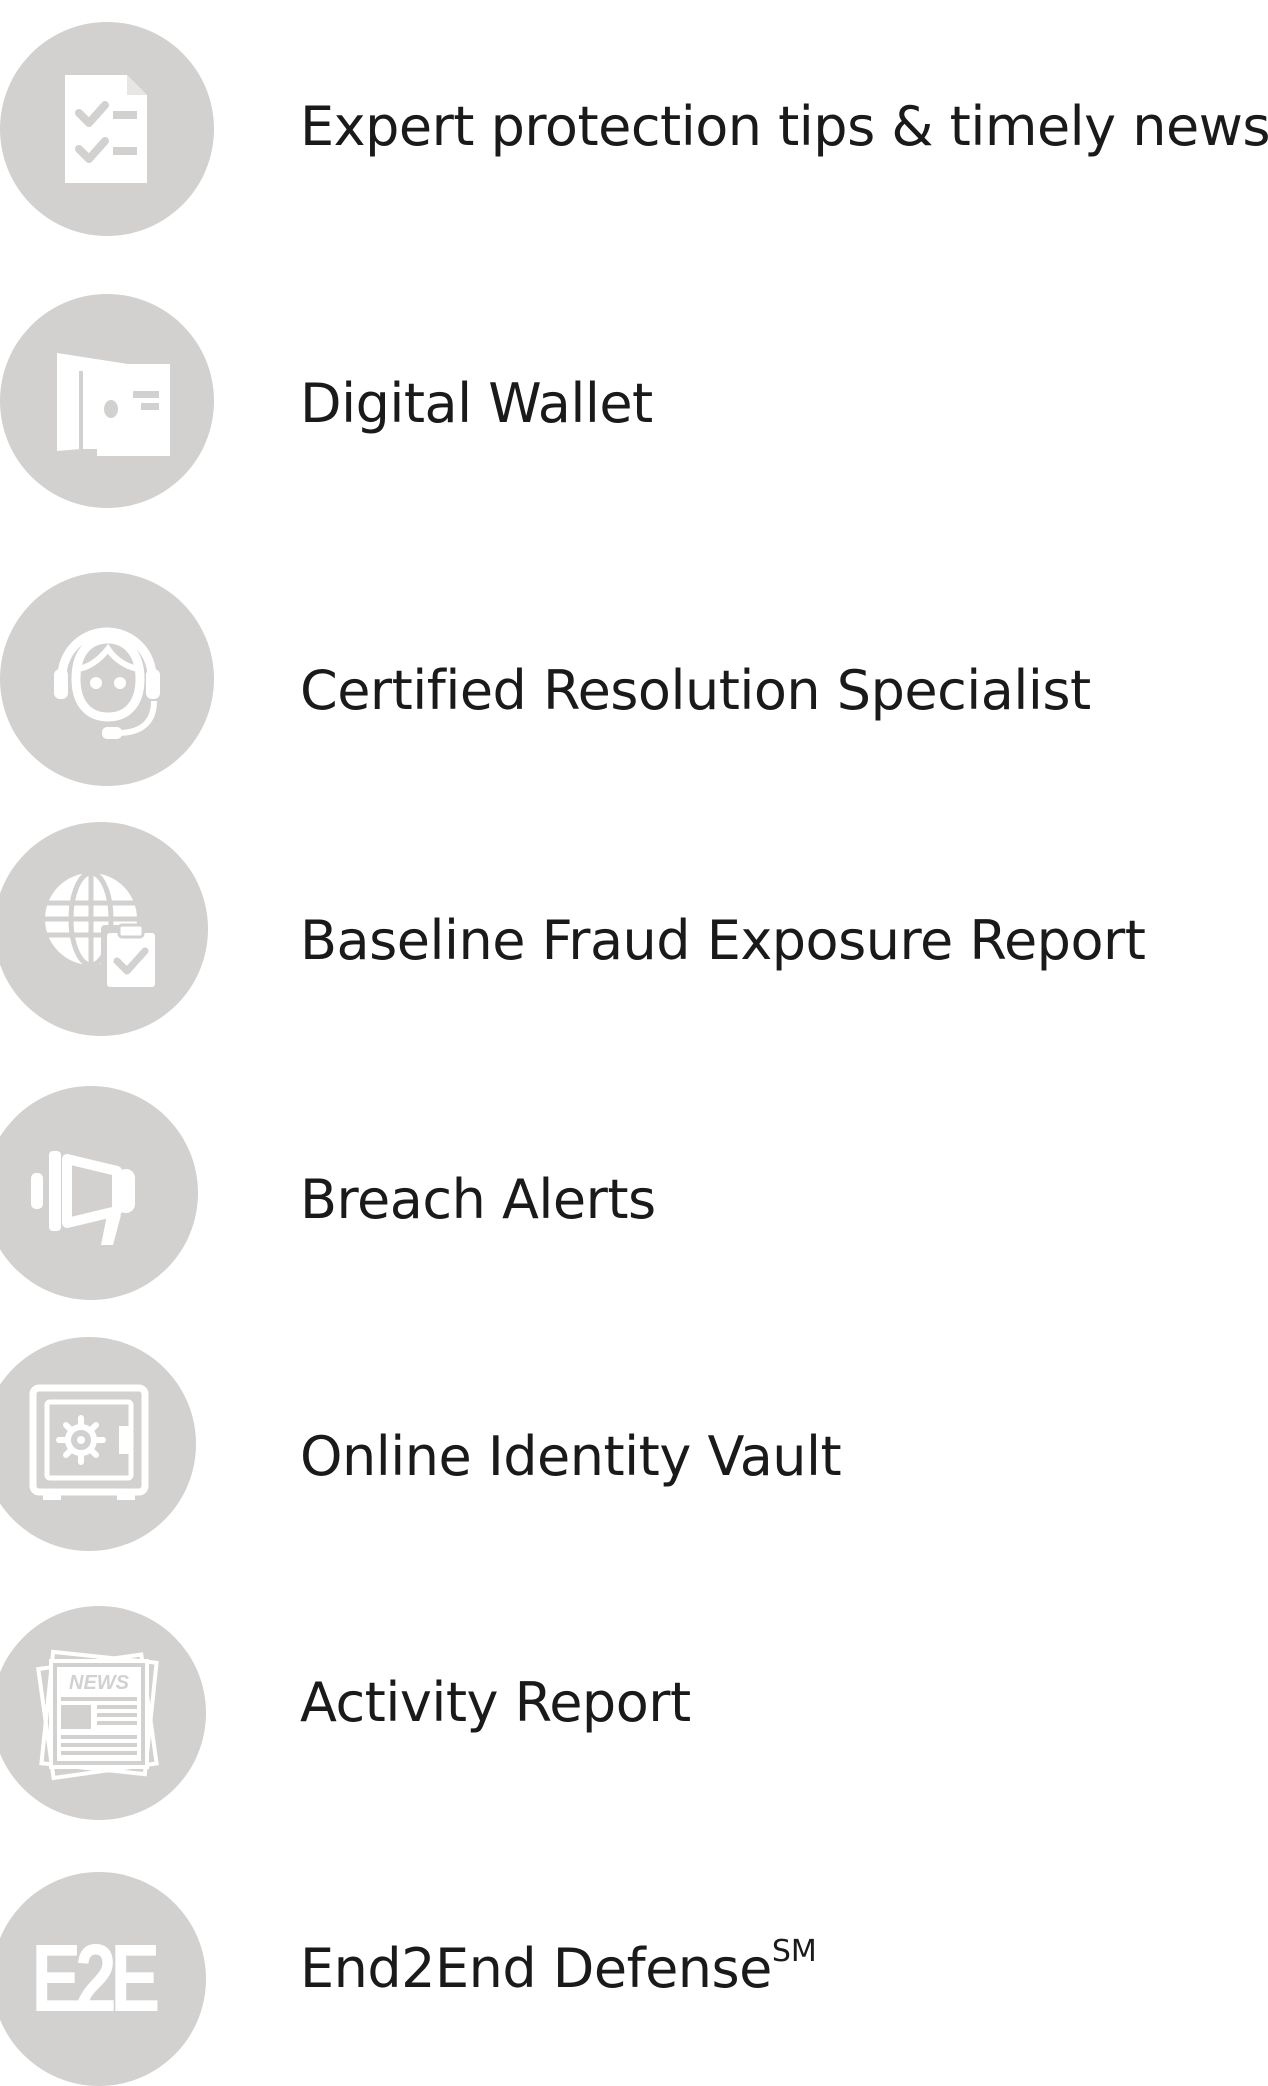 The height and width of the screenshot is (2086, 1268). What do you see at coordinates (723, 940) in the screenshot?
I see `feature-label: Baseline Fraud Exposure Report` at bounding box center [723, 940].